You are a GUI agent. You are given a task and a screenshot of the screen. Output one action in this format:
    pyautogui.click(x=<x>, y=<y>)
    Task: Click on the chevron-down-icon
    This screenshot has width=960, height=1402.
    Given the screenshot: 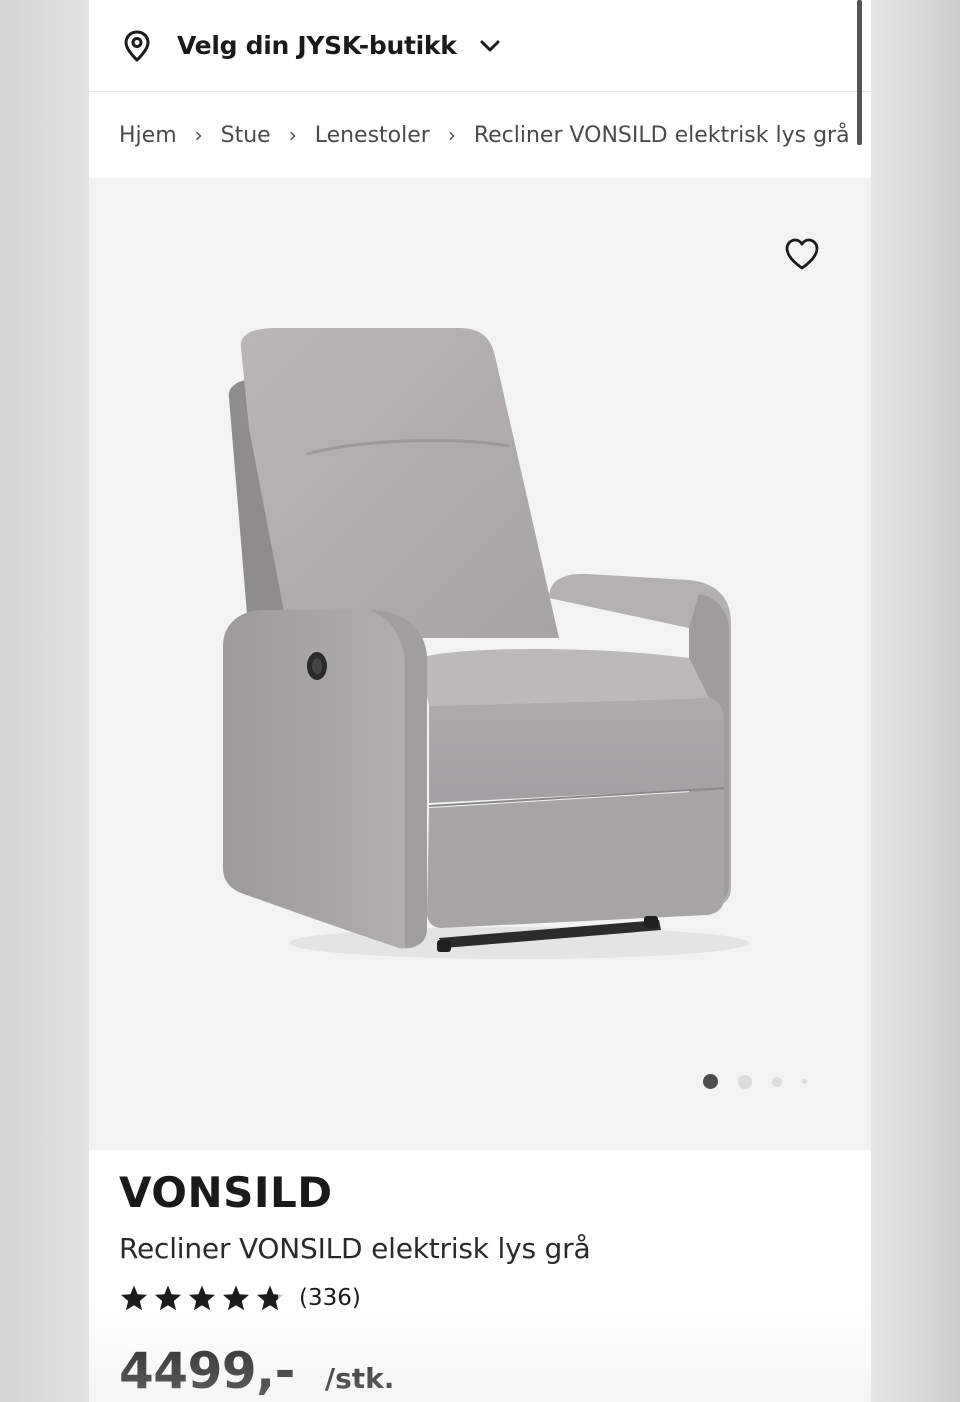 What is the action you would take?
    pyautogui.click(x=490, y=45)
    